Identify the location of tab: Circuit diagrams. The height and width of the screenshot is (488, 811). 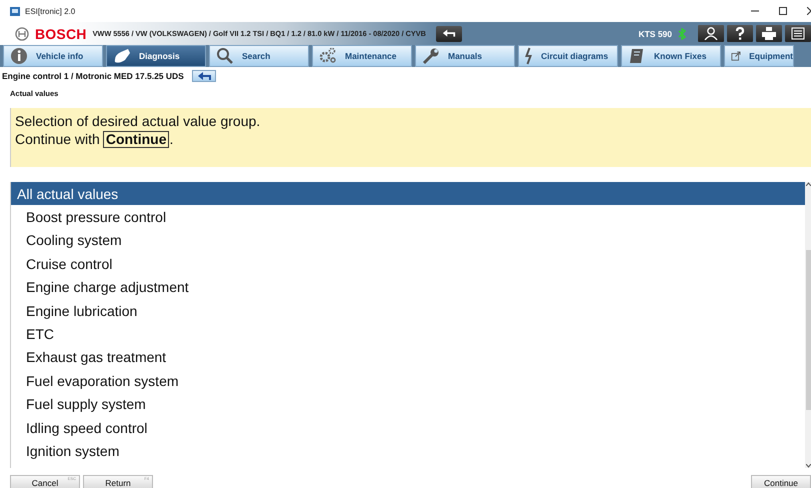
(568, 56).